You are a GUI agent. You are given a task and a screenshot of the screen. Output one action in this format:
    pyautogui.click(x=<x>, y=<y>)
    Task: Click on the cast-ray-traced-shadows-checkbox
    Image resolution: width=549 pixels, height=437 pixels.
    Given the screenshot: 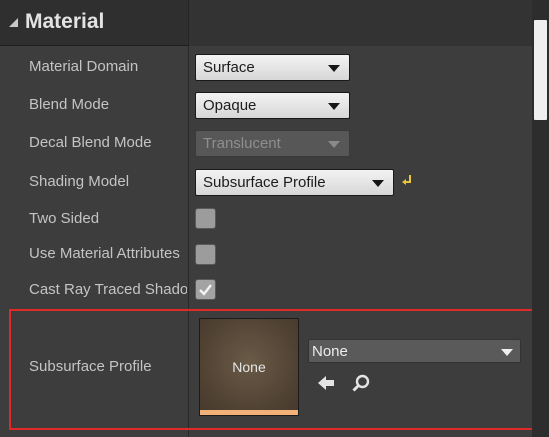 What is the action you would take?
    pyautogui.click(x=205, y=289)
    